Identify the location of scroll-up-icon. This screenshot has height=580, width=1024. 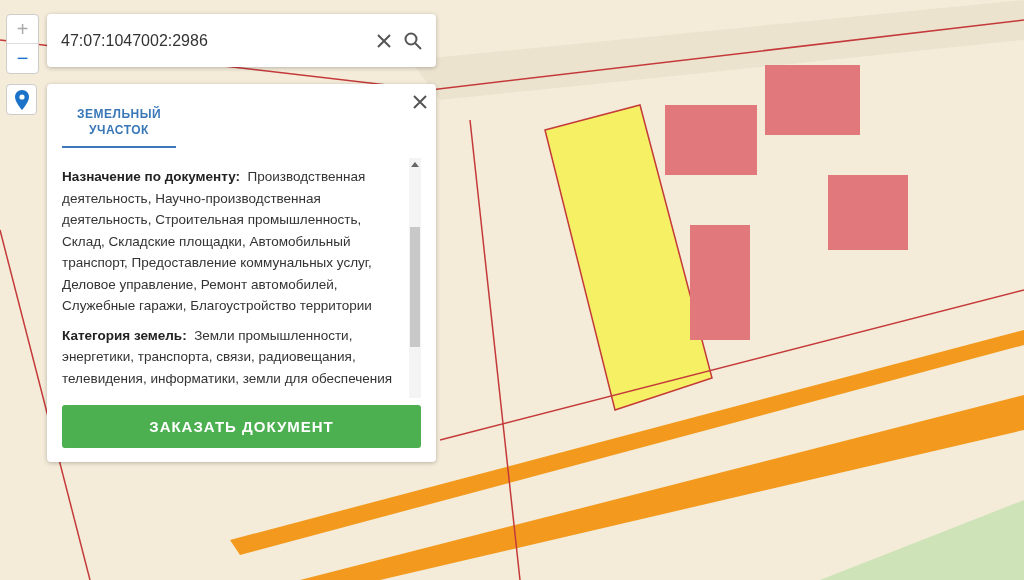
(415, 164).